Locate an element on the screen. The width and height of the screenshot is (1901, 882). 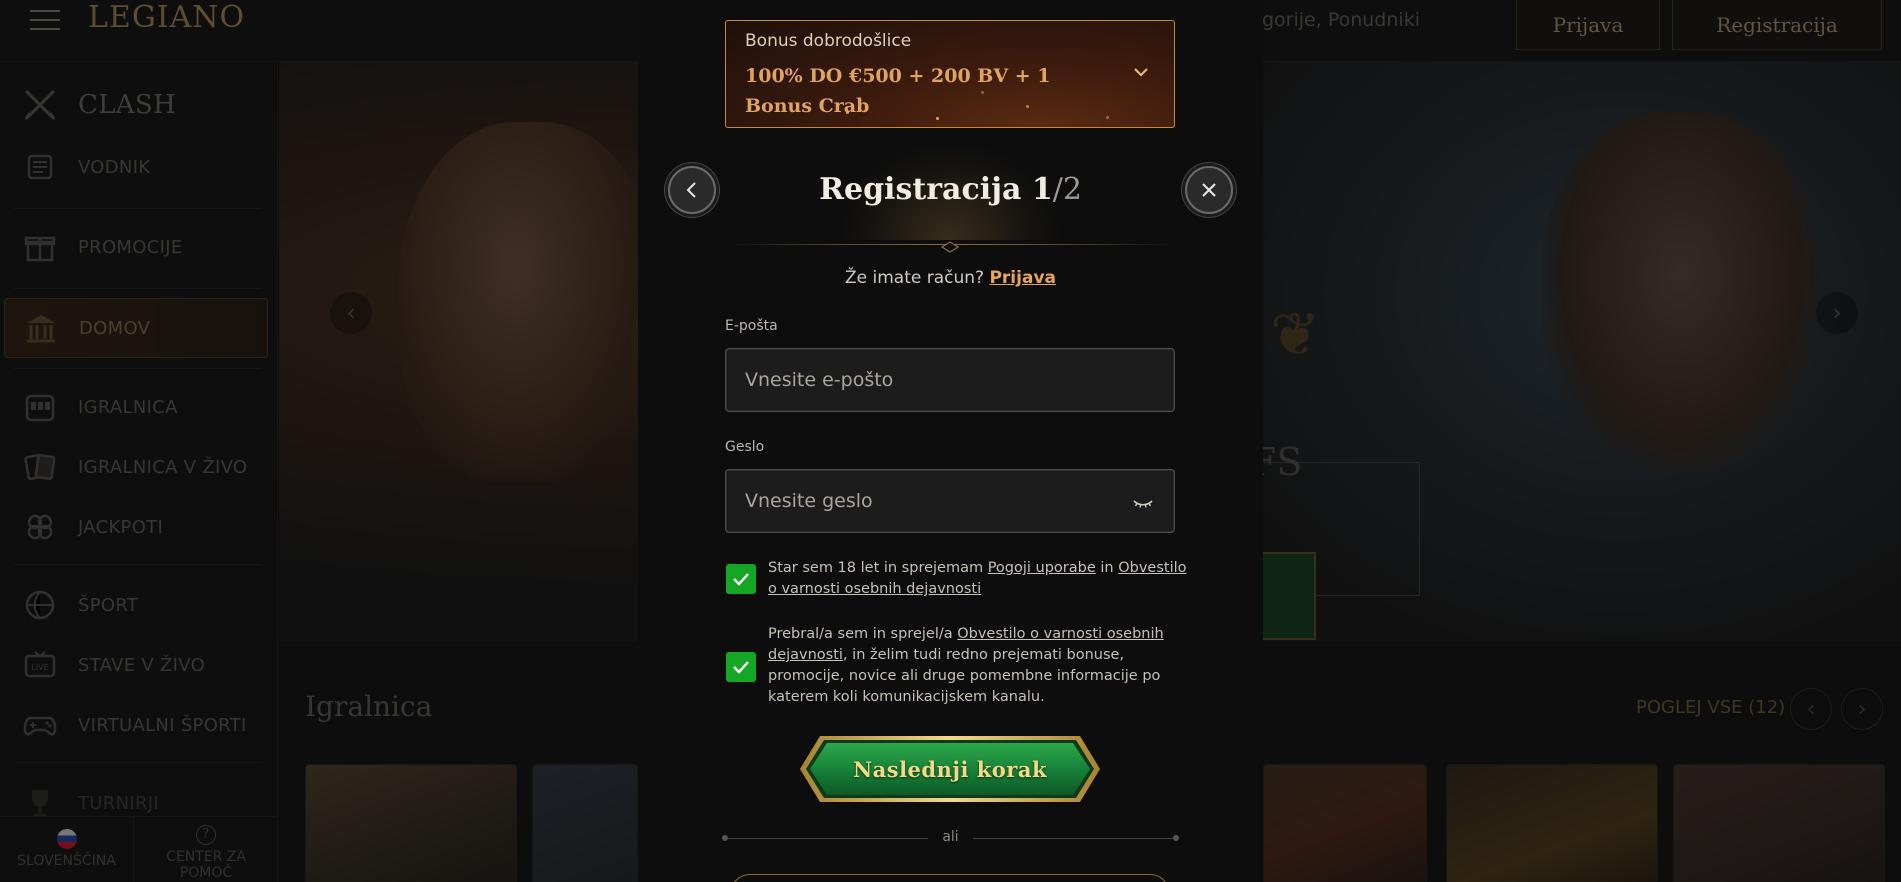
or-divider-dot is located at coordinates (1176, 838).